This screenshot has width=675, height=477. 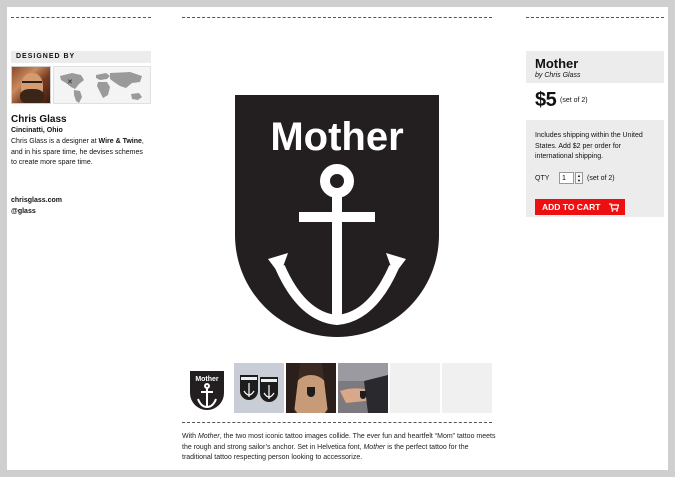 I want to click on quantity-label: QTY, so click(x=542, y=178).